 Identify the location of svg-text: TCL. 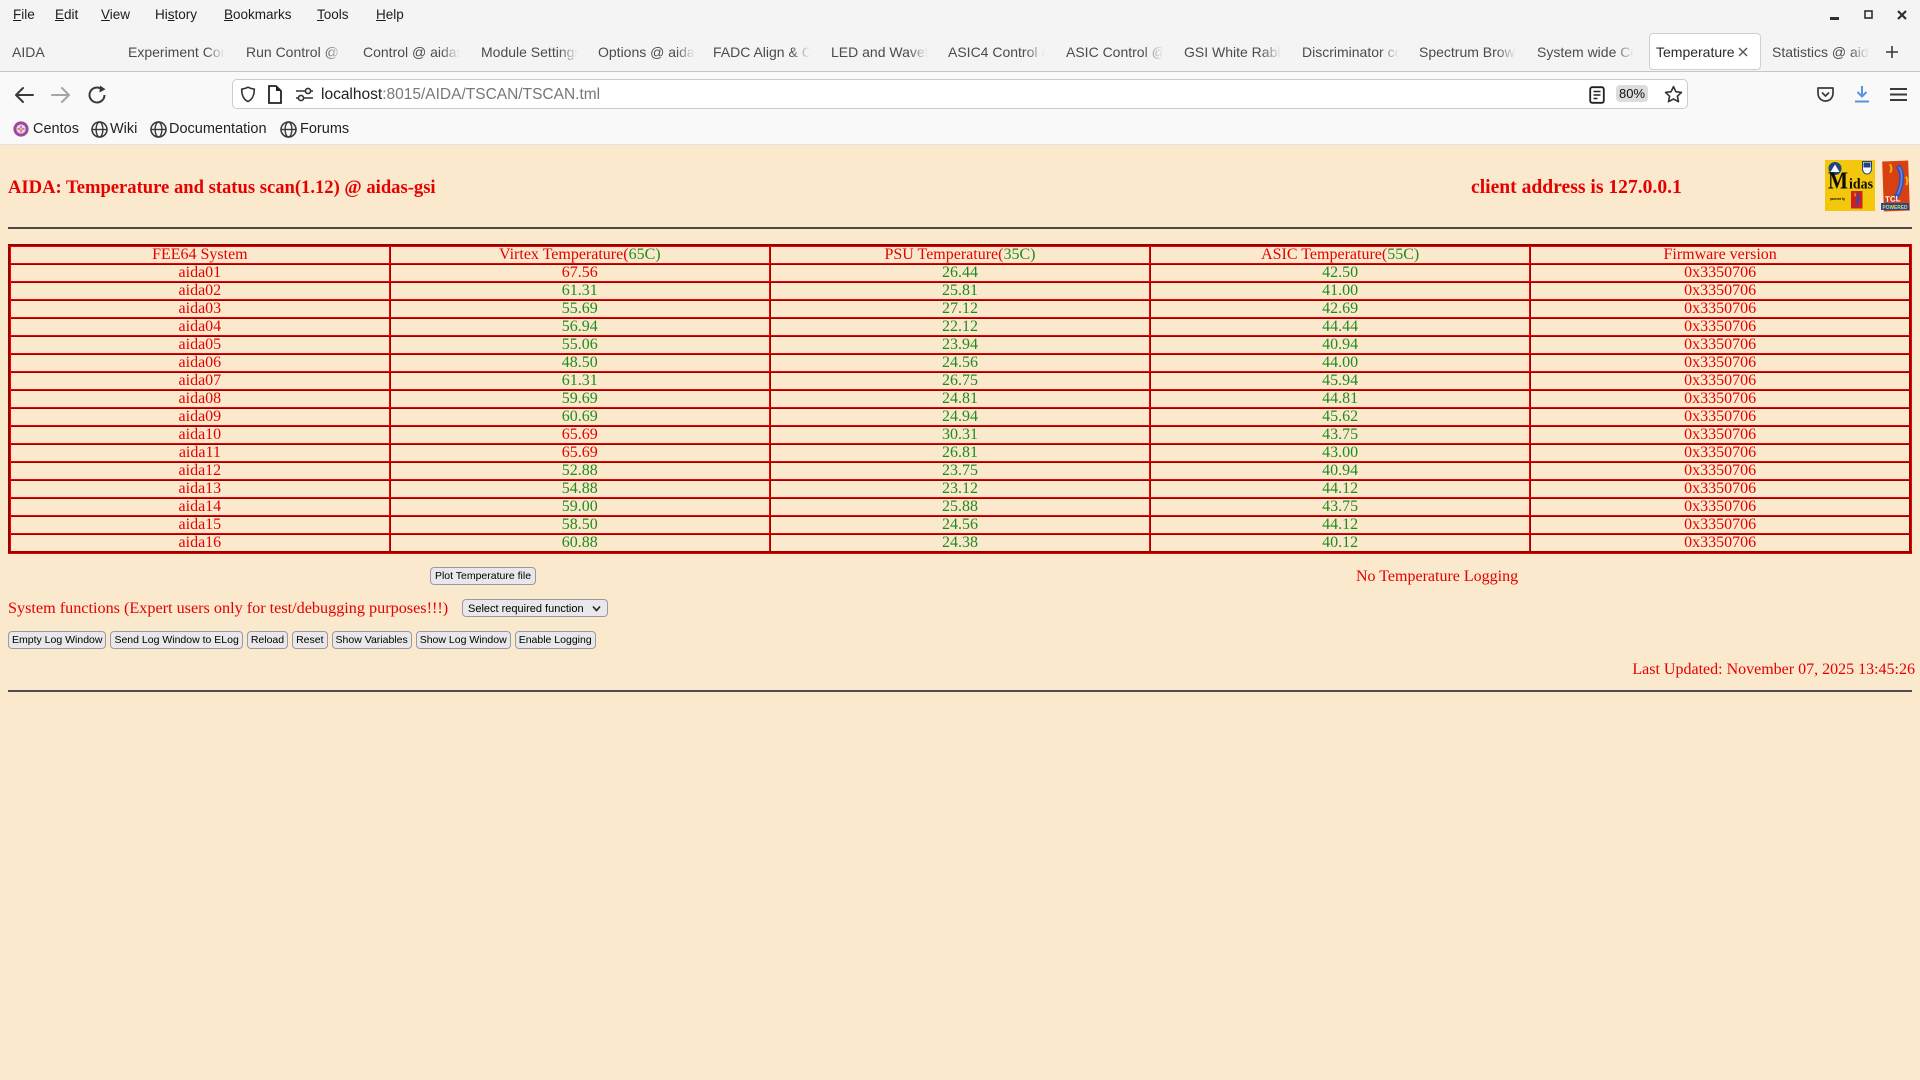
(1893, 199).